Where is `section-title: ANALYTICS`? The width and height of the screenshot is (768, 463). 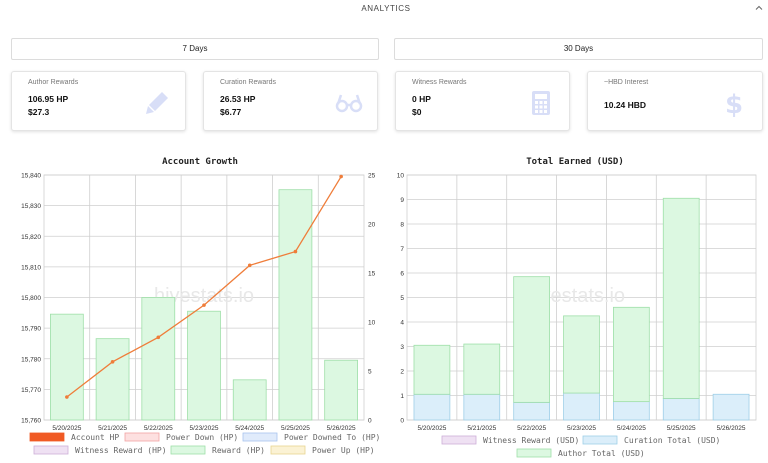 section-title: ANALYTICS is located at coordinates (386, 8).